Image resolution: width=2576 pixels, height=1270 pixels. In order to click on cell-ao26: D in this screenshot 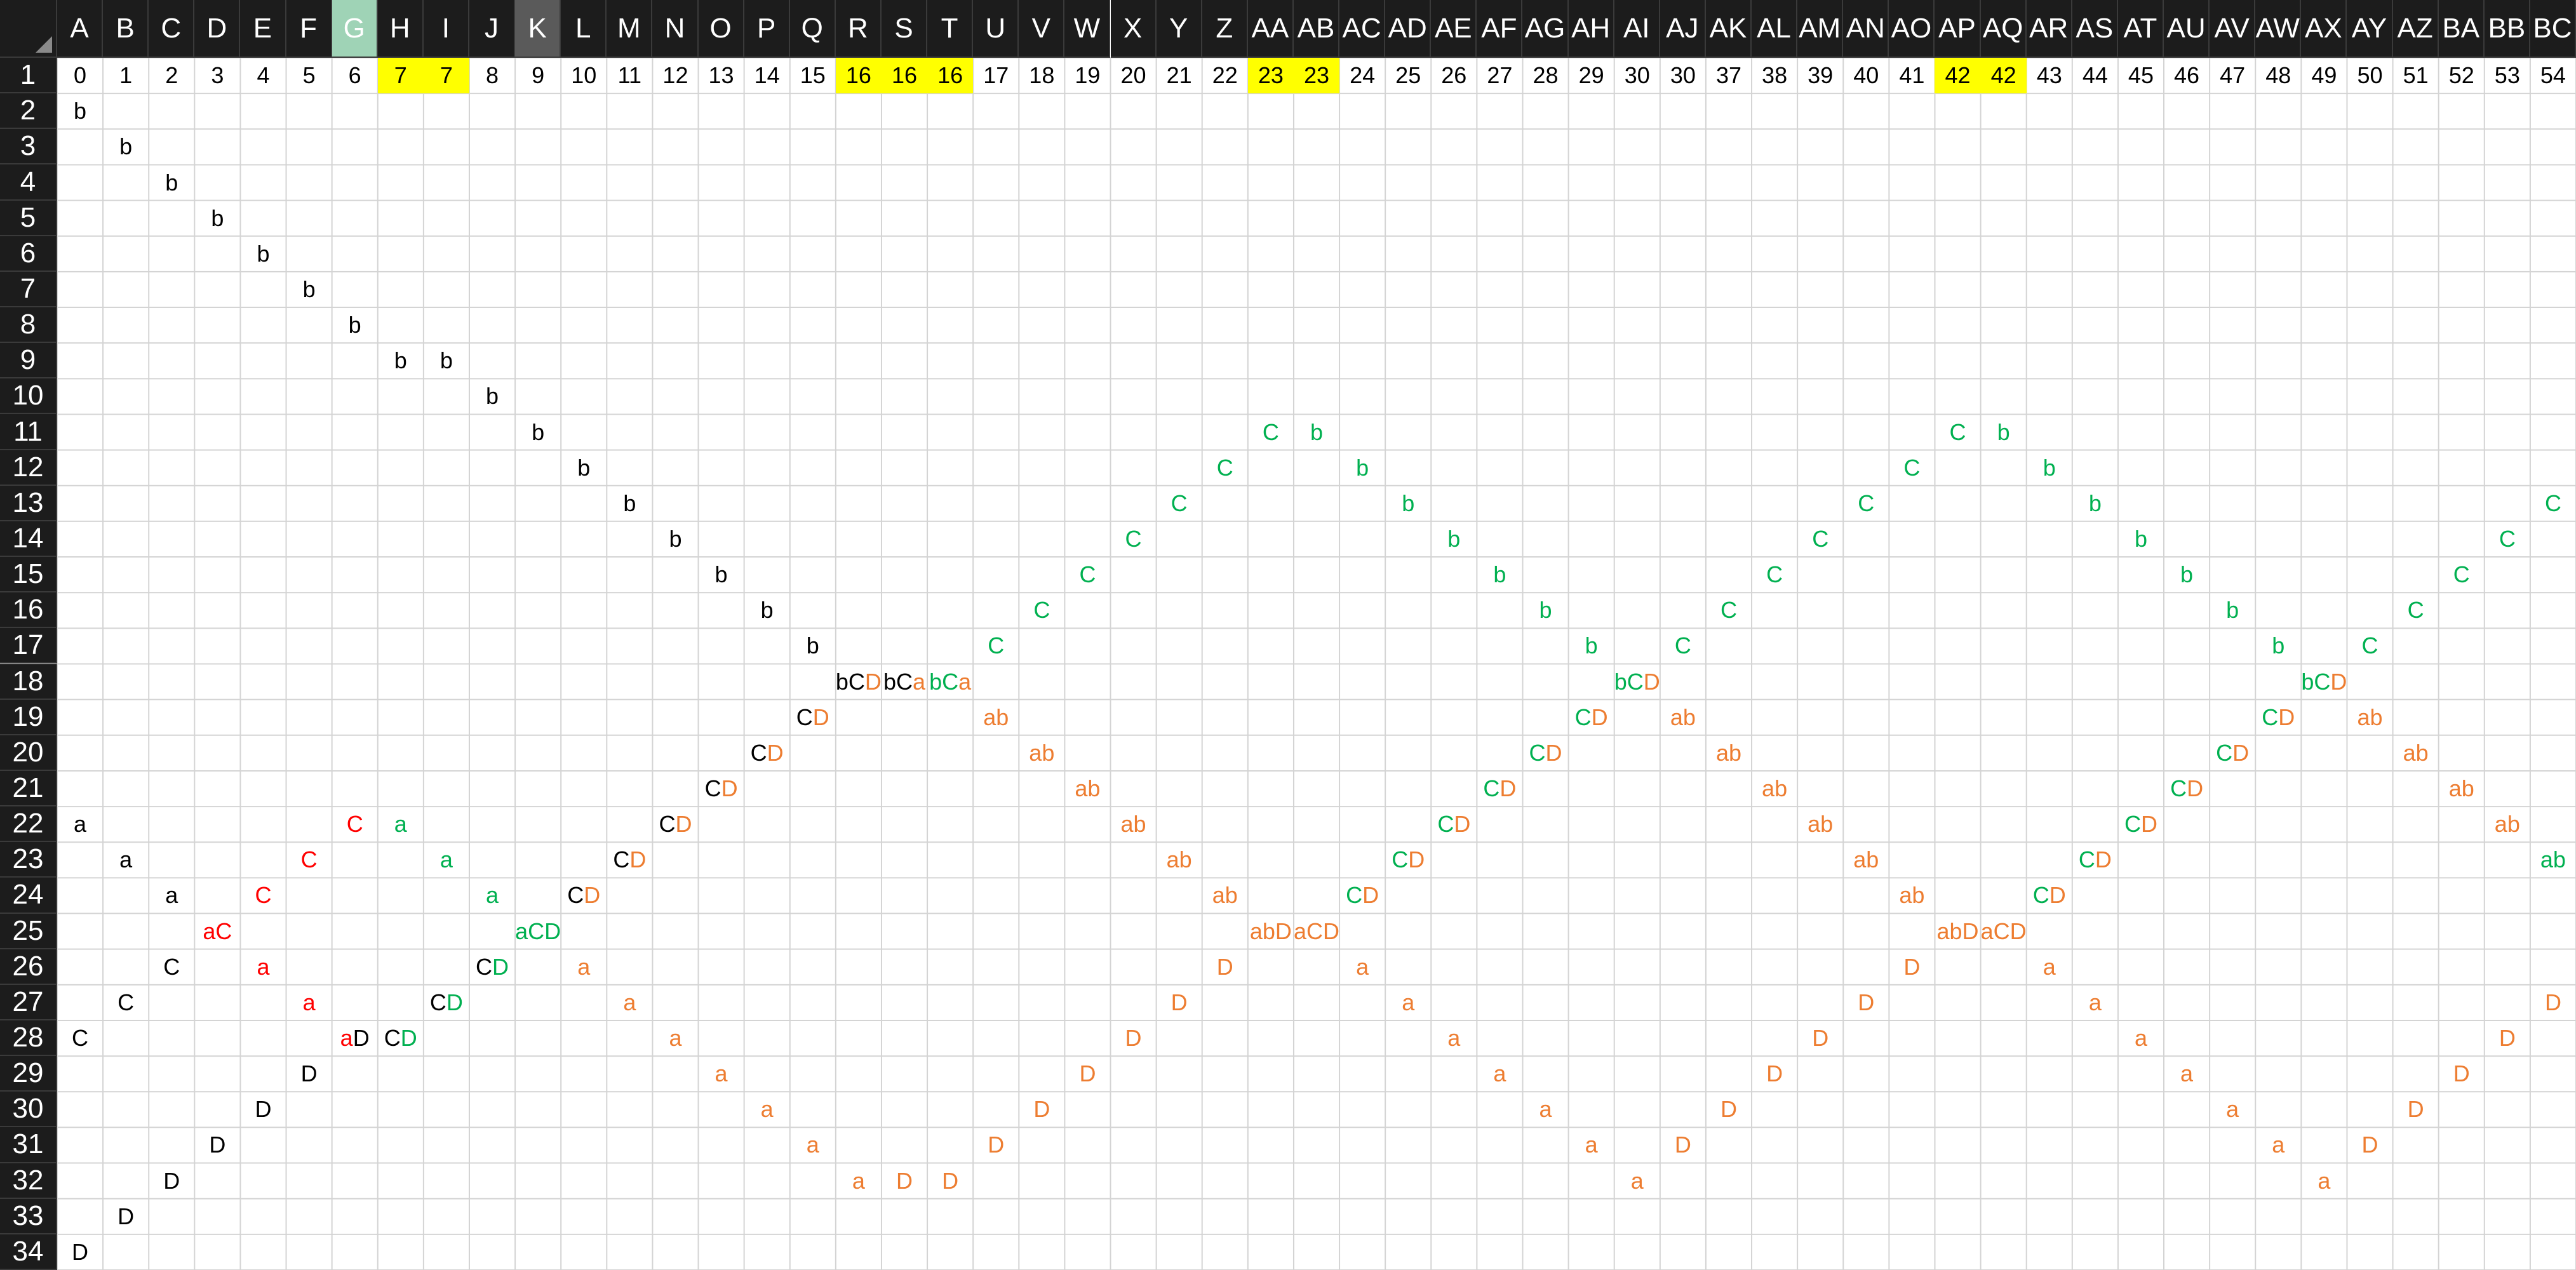, I will do `click(1912, 967)`.